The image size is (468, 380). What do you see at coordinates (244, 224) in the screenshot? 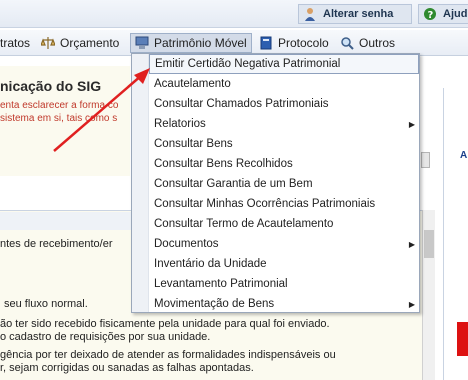
I see `dropdown-item-label: Consultar Termo de Acautelamento` at bounding box center [244, 224].